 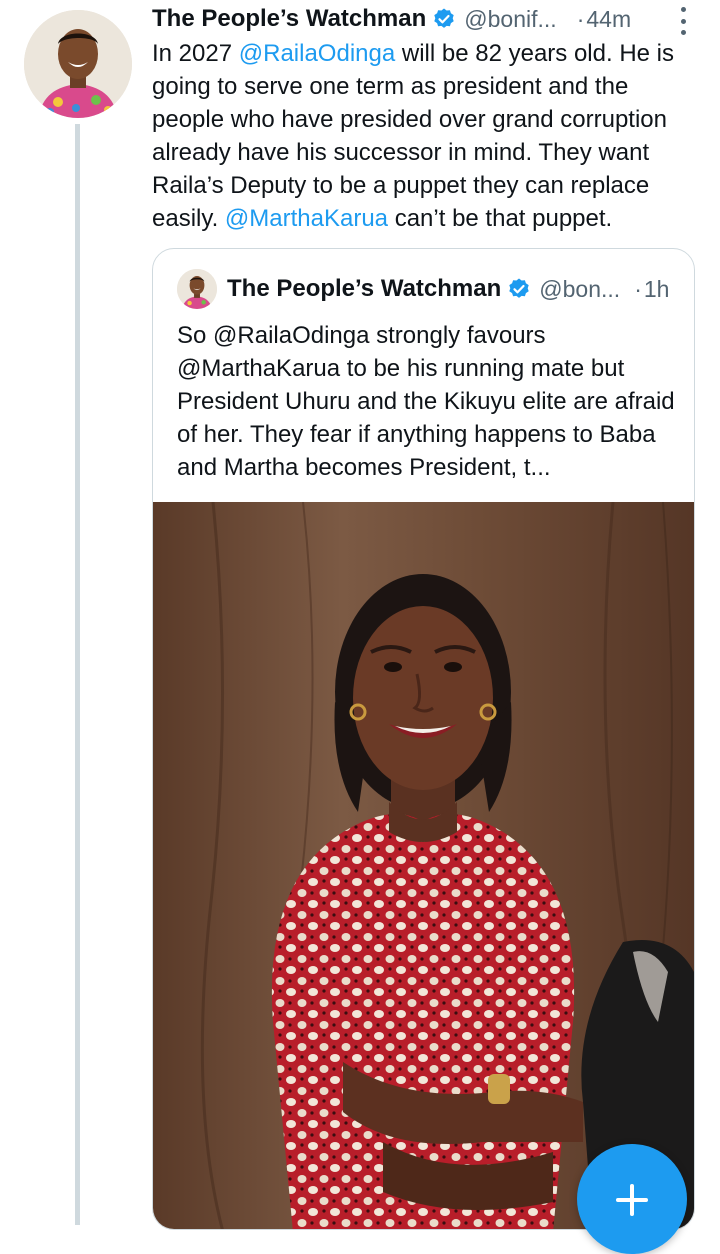 What do you see at coordinates (608, 19) in the screenshot?
I see `tweet-timestamp: 44m` at bounding box center [608, 19].